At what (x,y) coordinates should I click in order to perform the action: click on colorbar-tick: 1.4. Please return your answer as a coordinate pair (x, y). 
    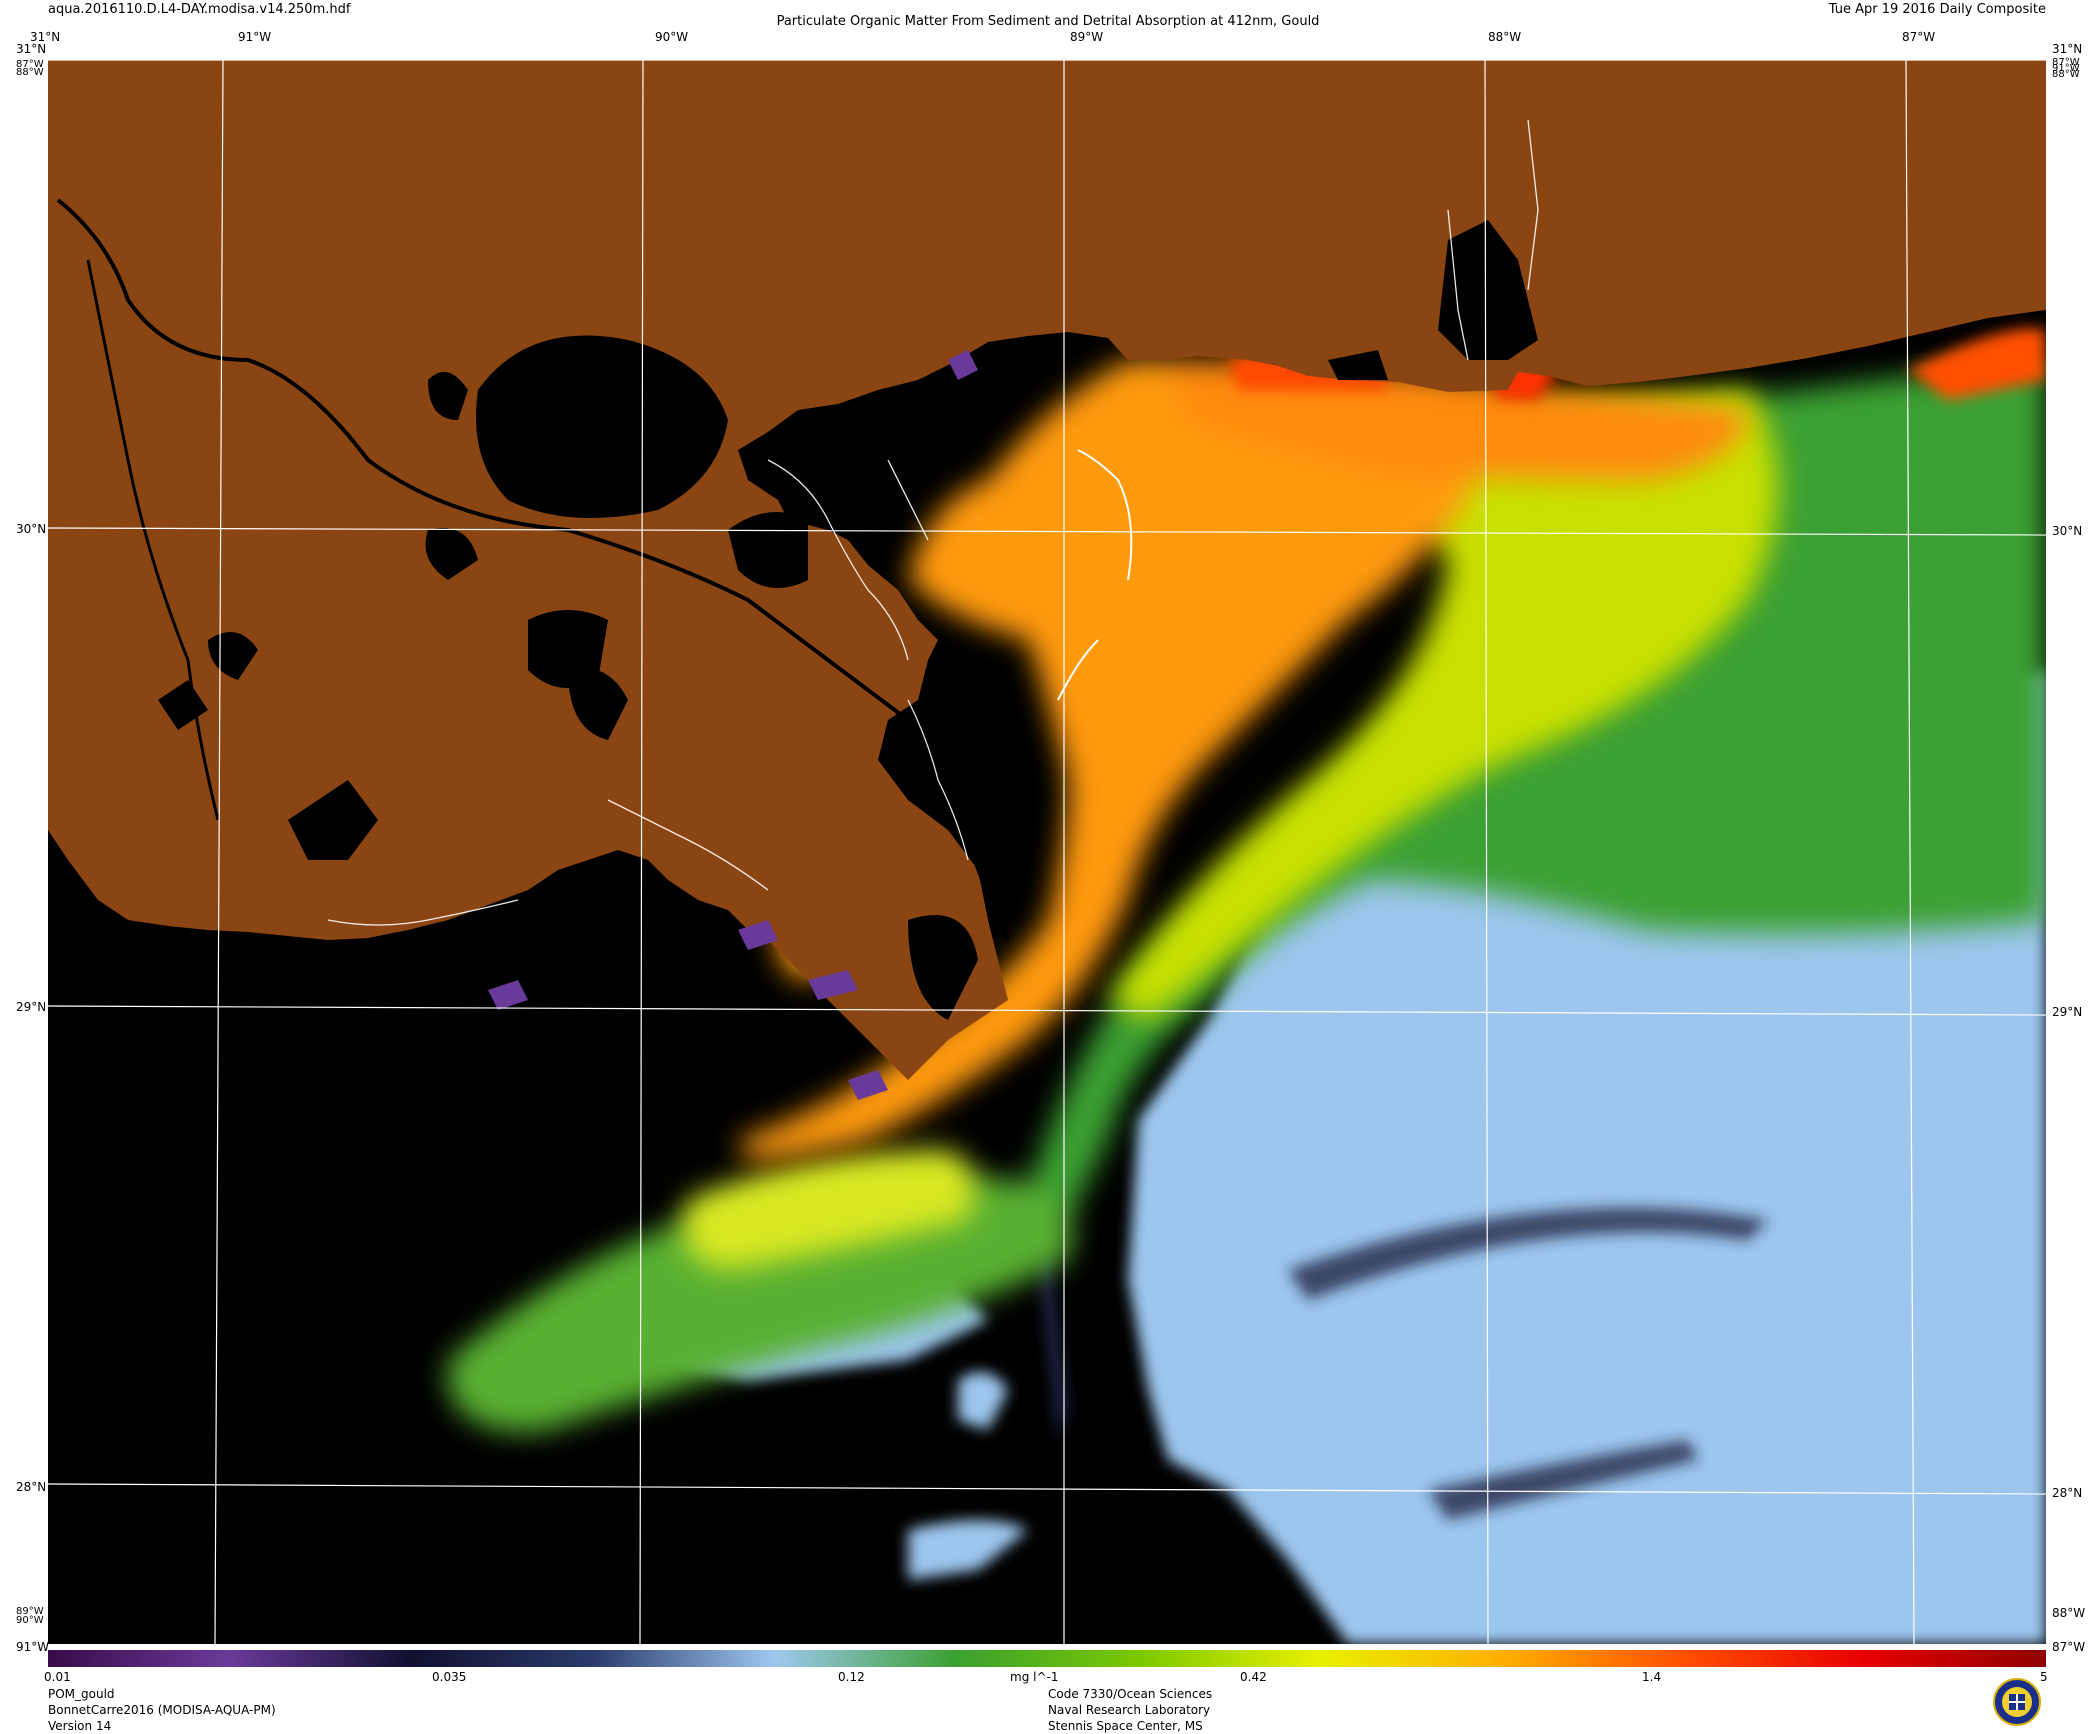
    Looking at the image, I should click on (1652, 1677).